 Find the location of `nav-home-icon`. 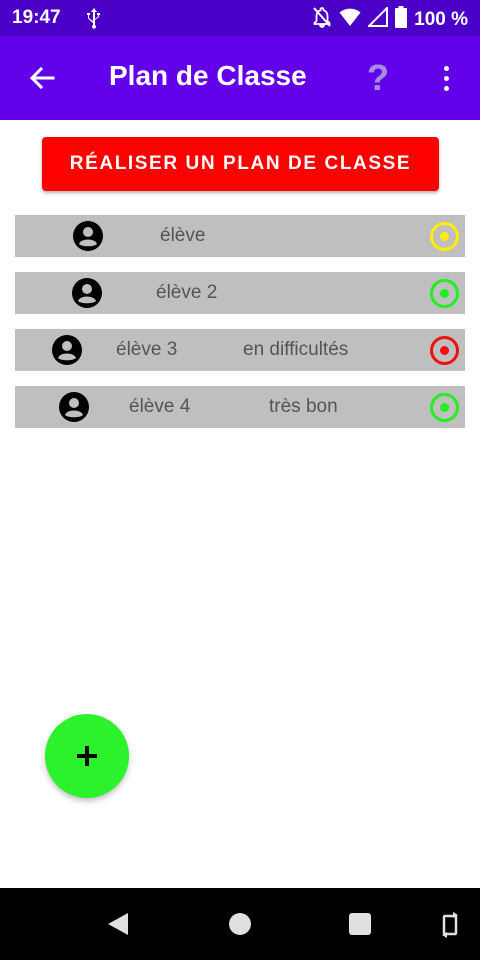

nav-home-icon is located at coordinates (240, 924).